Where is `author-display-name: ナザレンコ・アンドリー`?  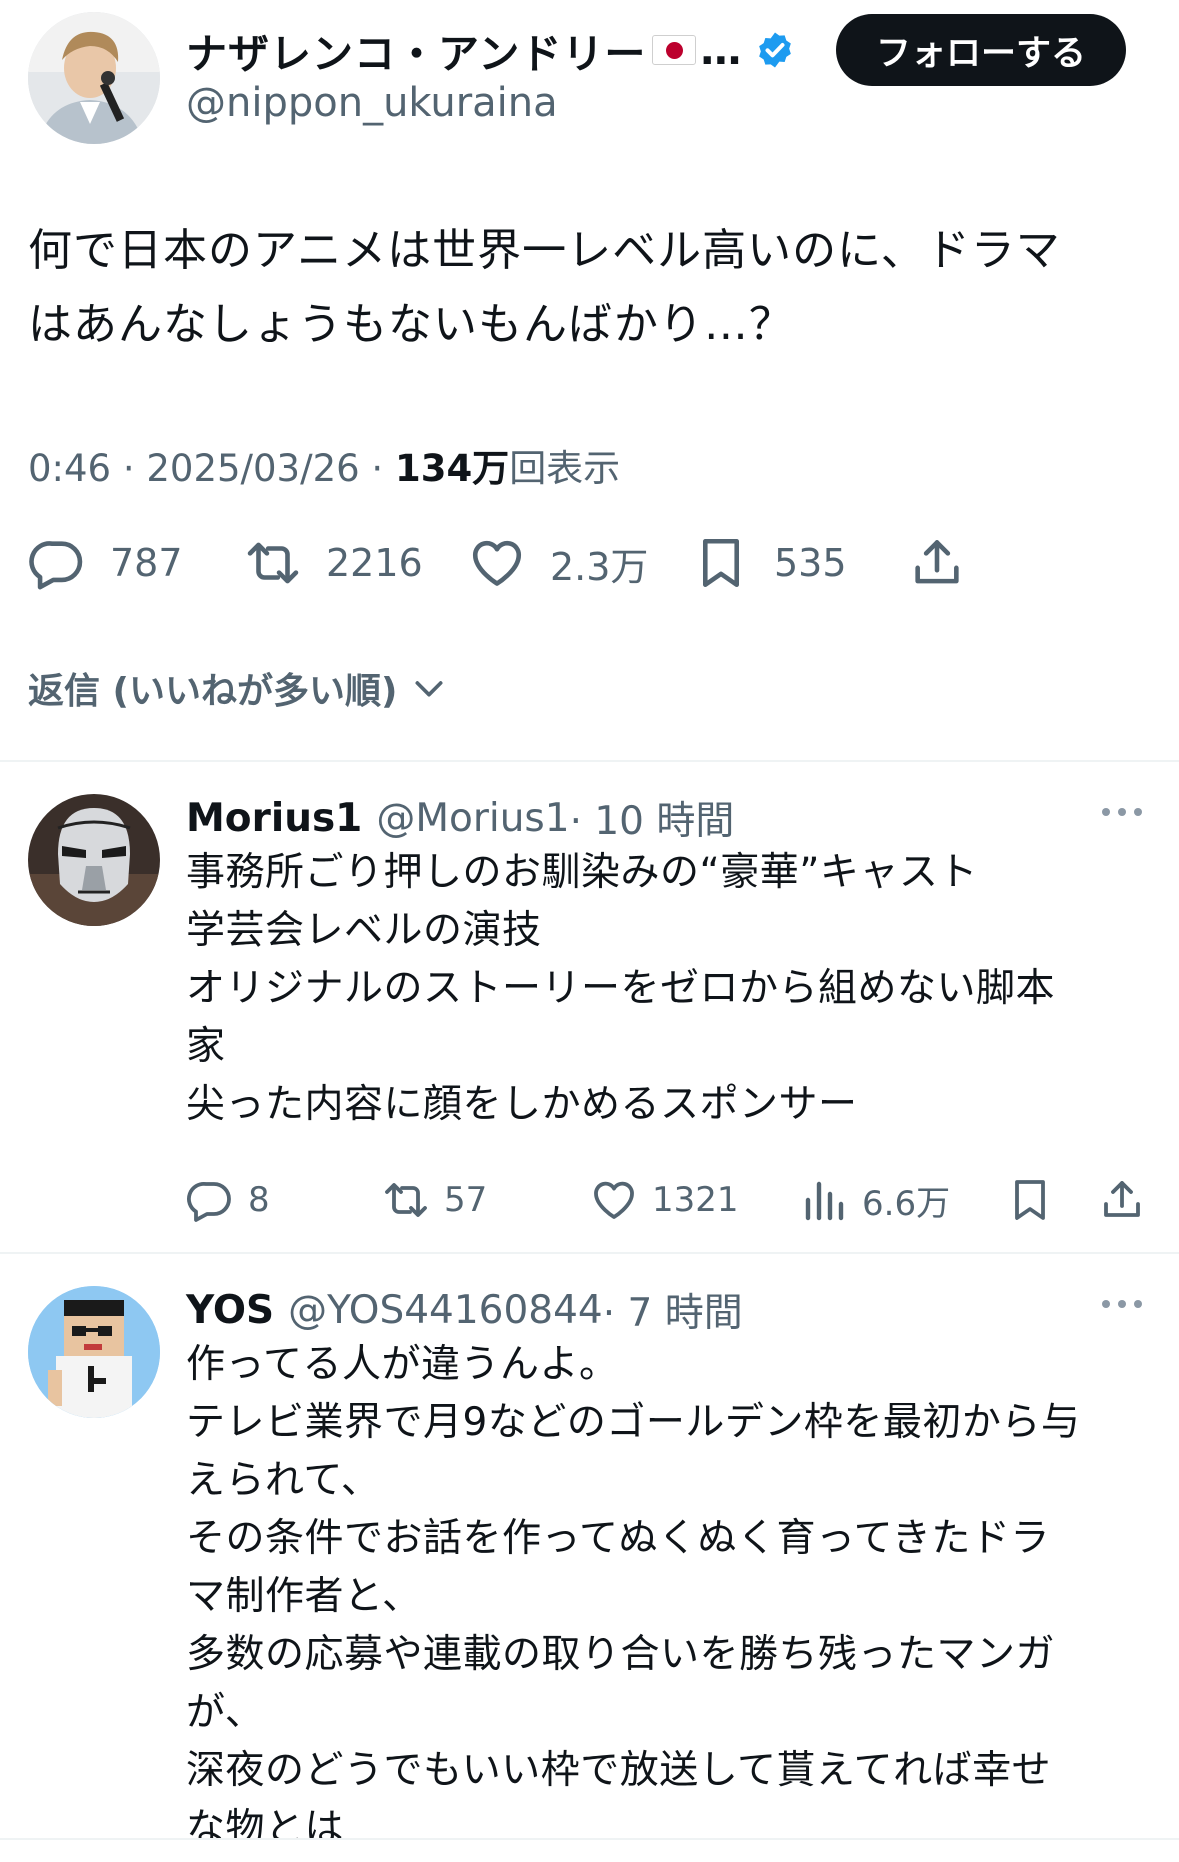 author-display-name: ナザレンコ・アンドリー is located at coordinates (416, 50).